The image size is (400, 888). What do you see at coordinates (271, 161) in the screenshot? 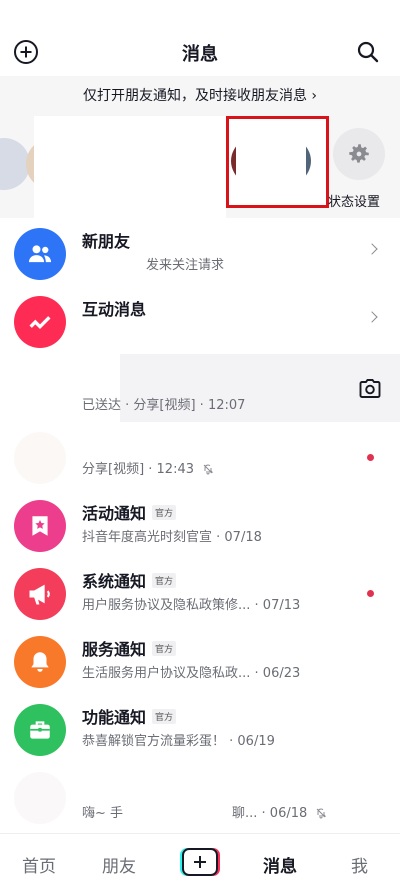
I see `story-avatar` at bounding box center [271, 161].